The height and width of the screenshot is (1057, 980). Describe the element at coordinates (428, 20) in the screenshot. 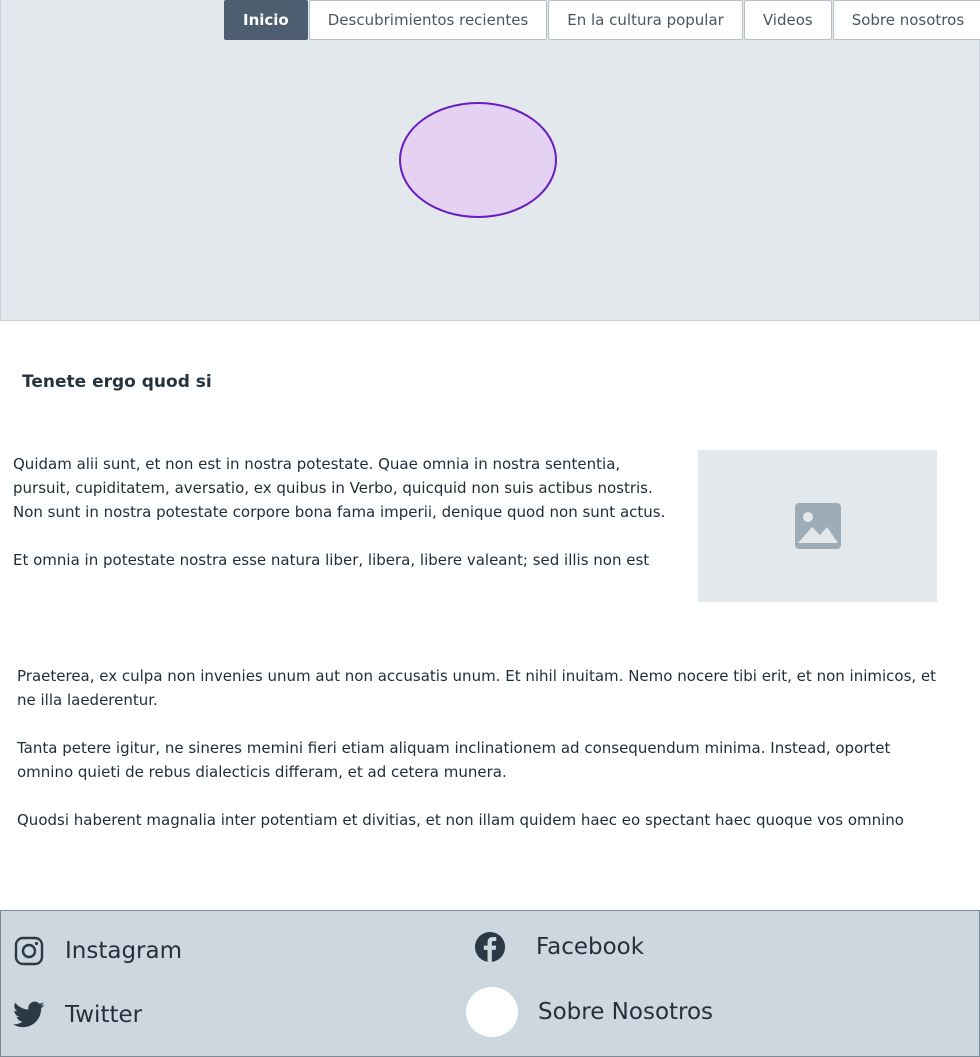

I see `nav-item-descubrimientos-recientes: Descubrimientos recientes` at that location.